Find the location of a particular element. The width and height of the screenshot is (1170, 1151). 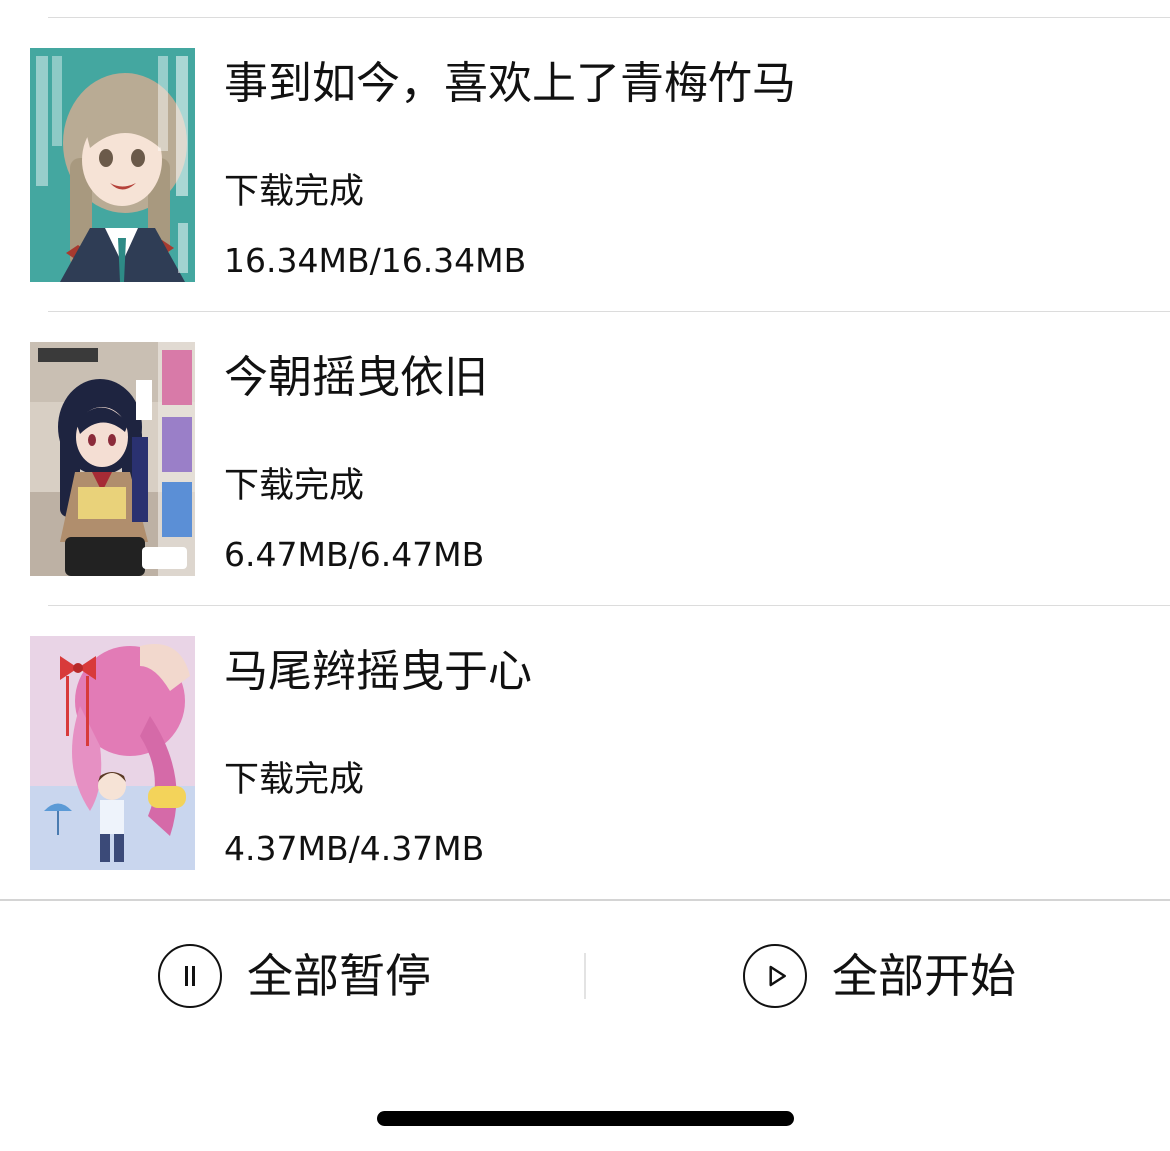

pause-all-button: 全部暂停 is located at coordinates (294, 976).